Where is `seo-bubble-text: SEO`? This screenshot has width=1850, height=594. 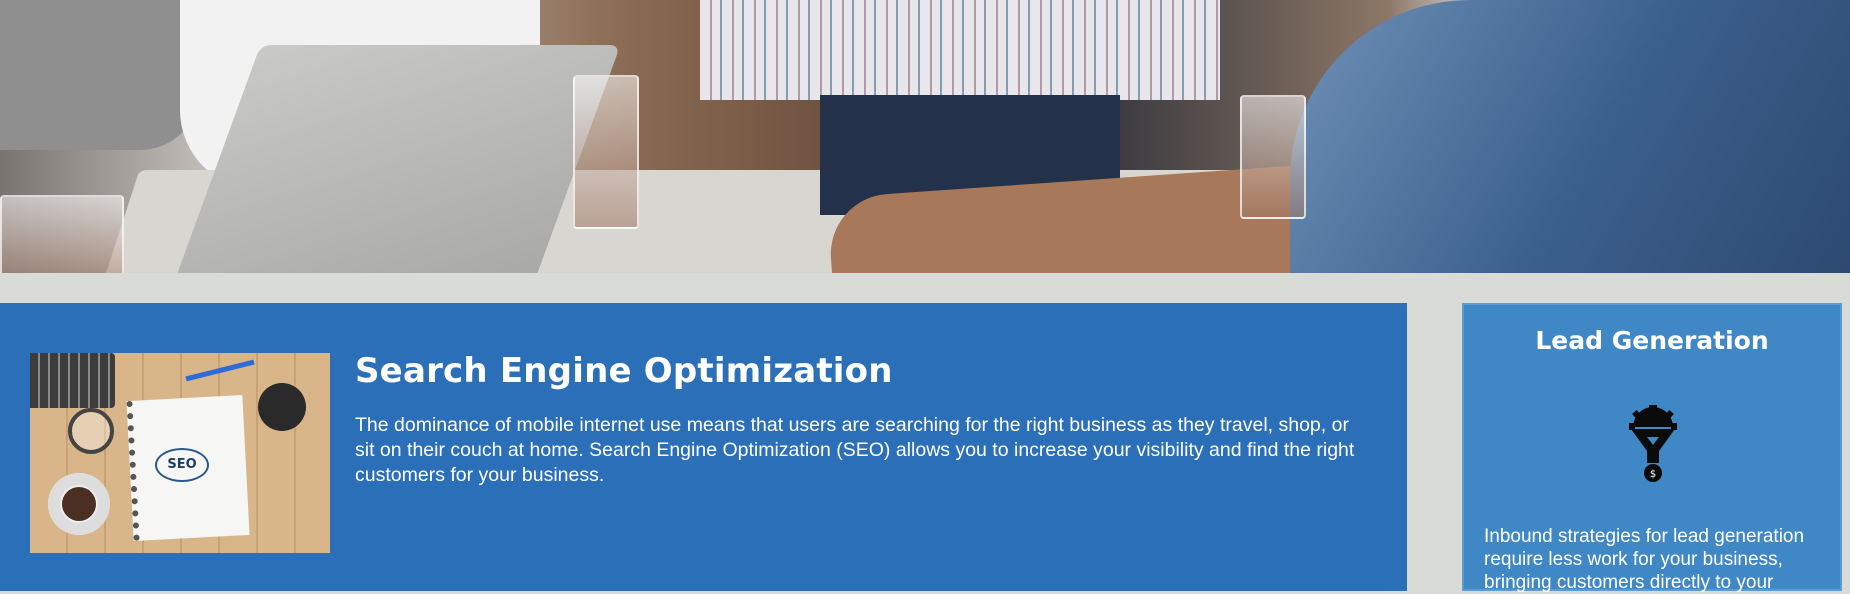 seo-bubble-text: SEO is located at coordinates (182, 465).